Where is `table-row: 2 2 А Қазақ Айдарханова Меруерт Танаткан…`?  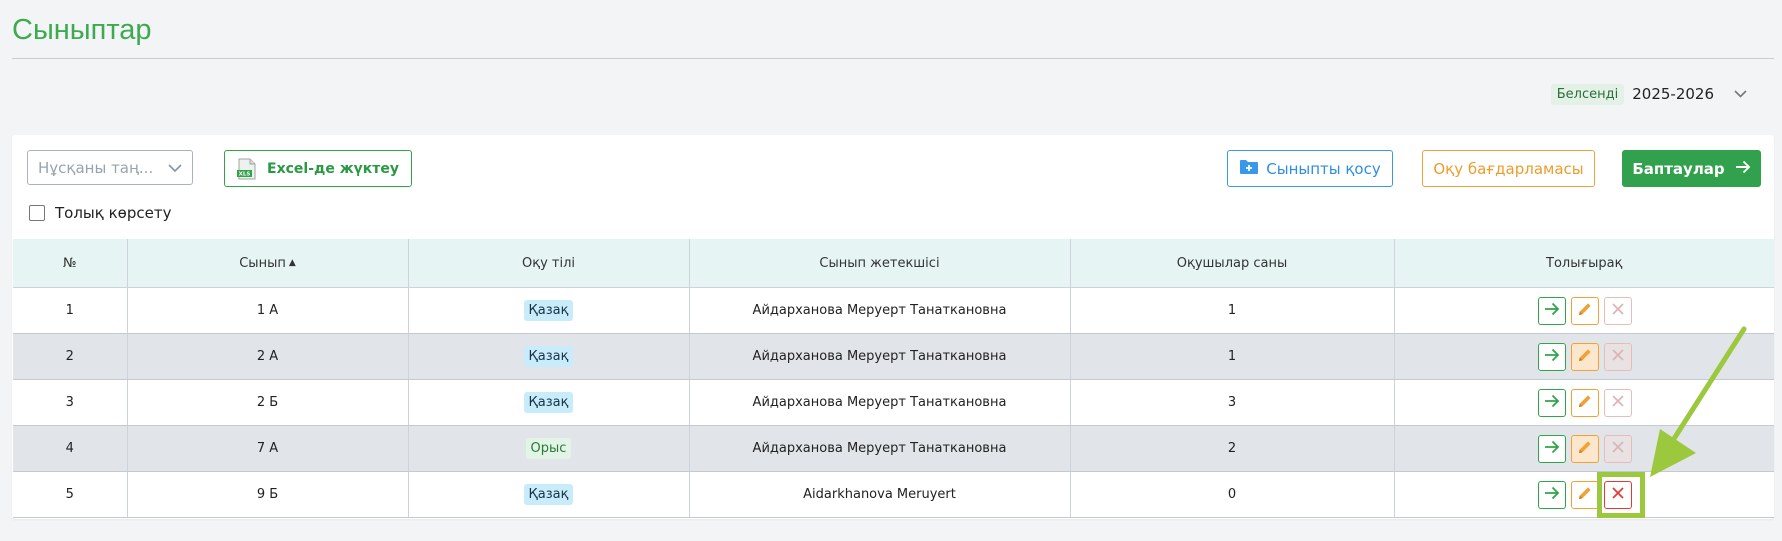
table-row: 2 2 А Қазақ Айдарханова Меруерт Танаткан… is located at coordinates (893, 356).